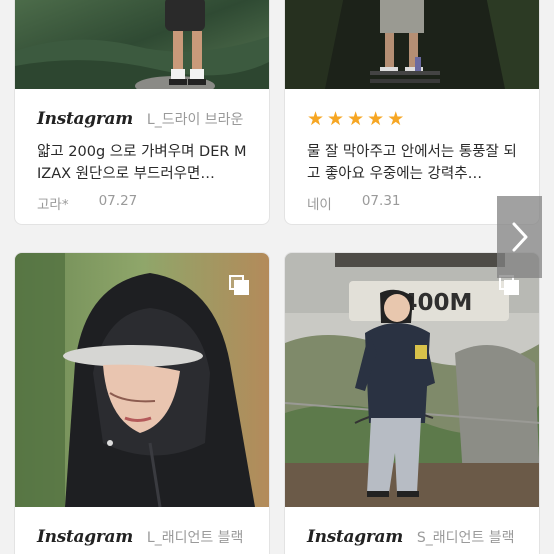  Describe the element at coordinates (53, 205) in the screenshot. I see `review-author: 고라*` at that location.